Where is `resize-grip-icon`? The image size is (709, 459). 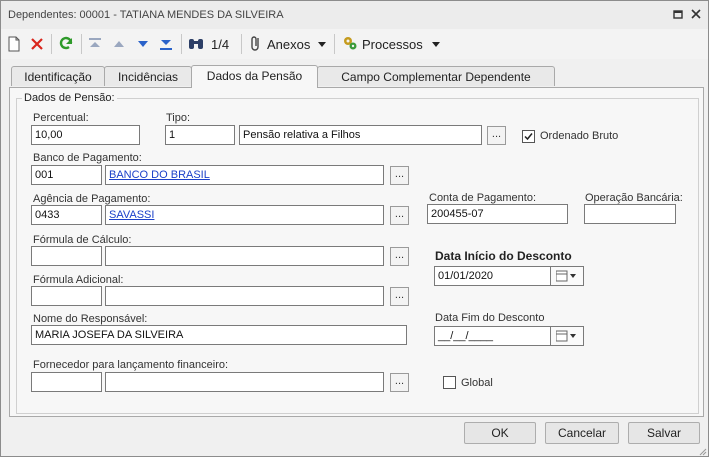 resize-grip-icon is located at coordinates (702, 450).